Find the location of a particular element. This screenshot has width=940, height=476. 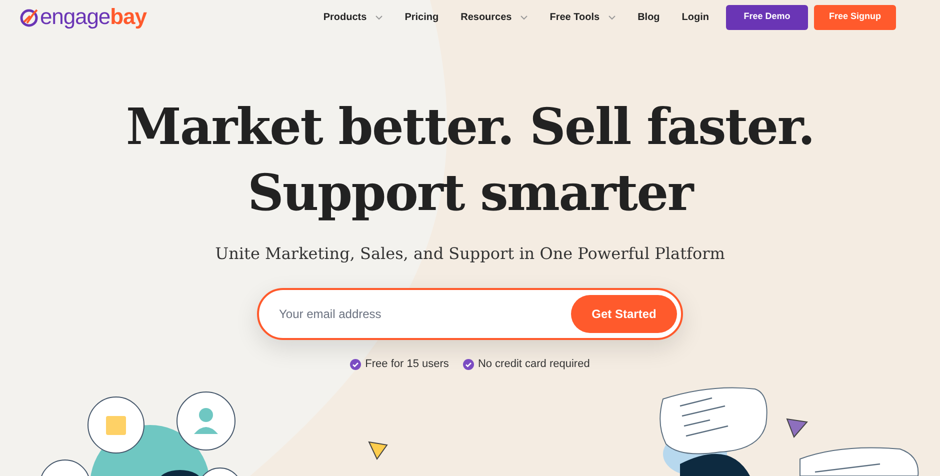

demo-button: Free Demo is located at coordinates (767, 17).